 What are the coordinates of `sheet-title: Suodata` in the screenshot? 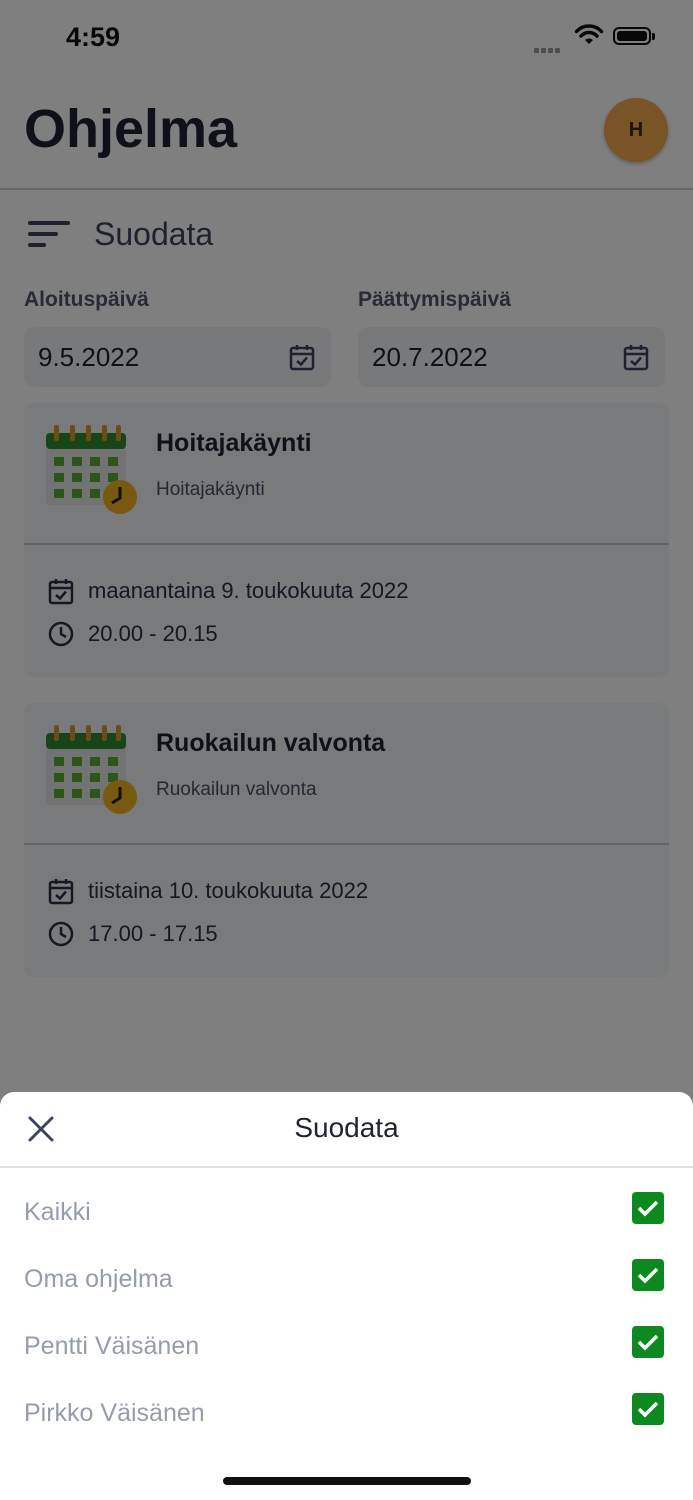 It's located at (346, 1127).